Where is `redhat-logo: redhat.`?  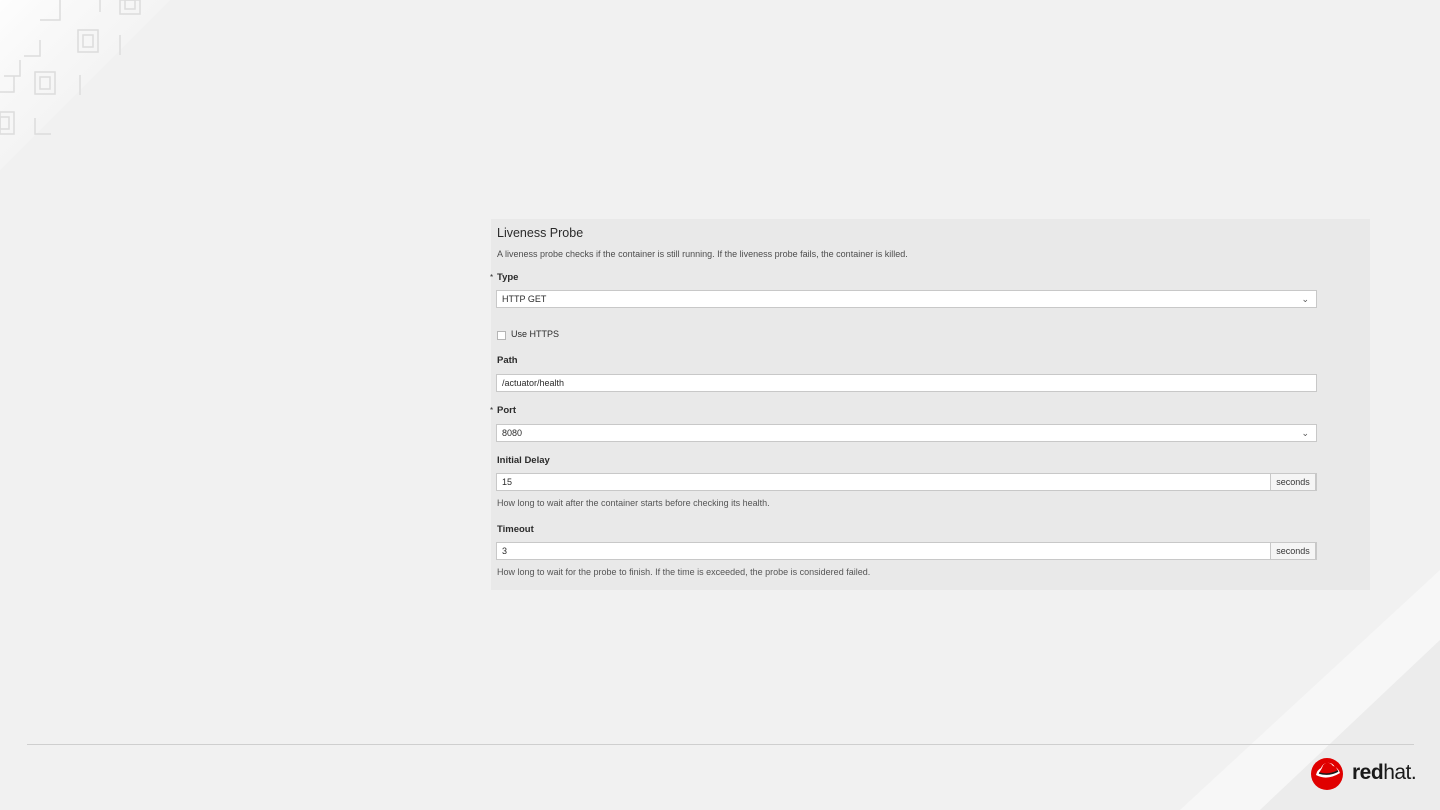 redhat-logo: redhat. is located at coordinates (1365, 774).